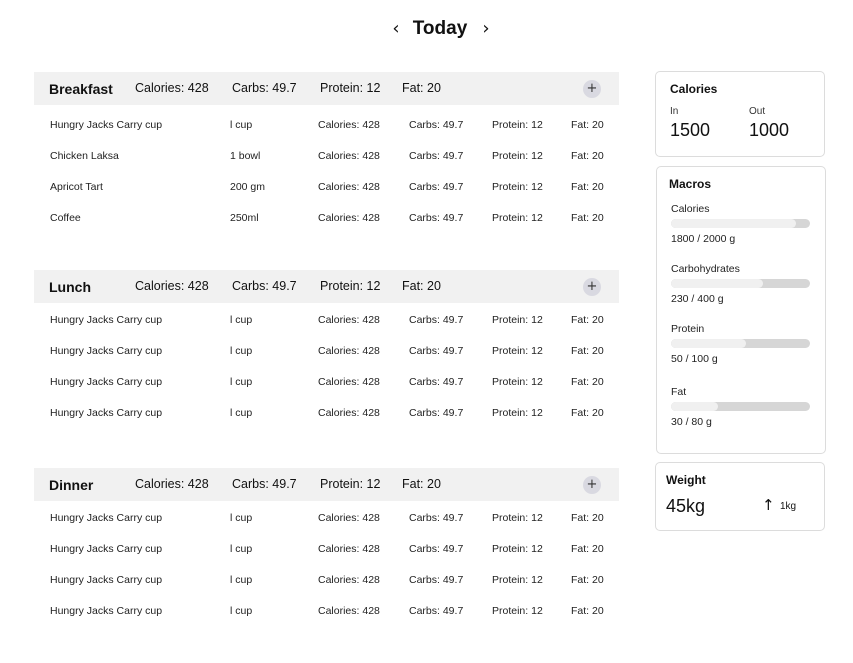 The width and height of the screenshot is (853, 663). Describe the element at coordinates (679, 392) in the screenshot. I see `macro-label: Fat` at that location.